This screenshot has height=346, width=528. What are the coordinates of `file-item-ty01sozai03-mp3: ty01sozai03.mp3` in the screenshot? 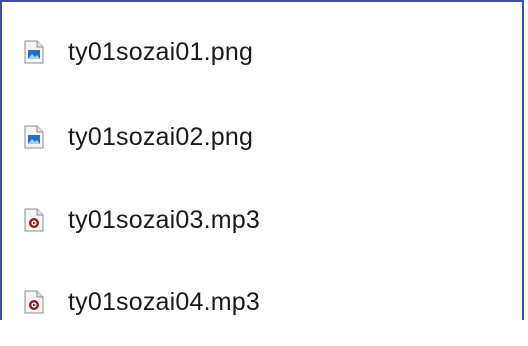 It's located at (142, 220).